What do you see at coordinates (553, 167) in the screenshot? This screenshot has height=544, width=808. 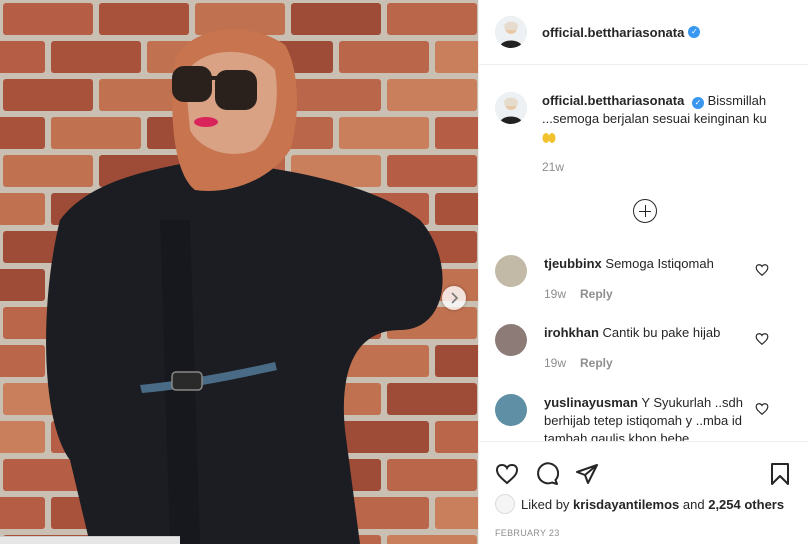 I see `caption-timestamp: 21w` at bounding box center [553, 167].